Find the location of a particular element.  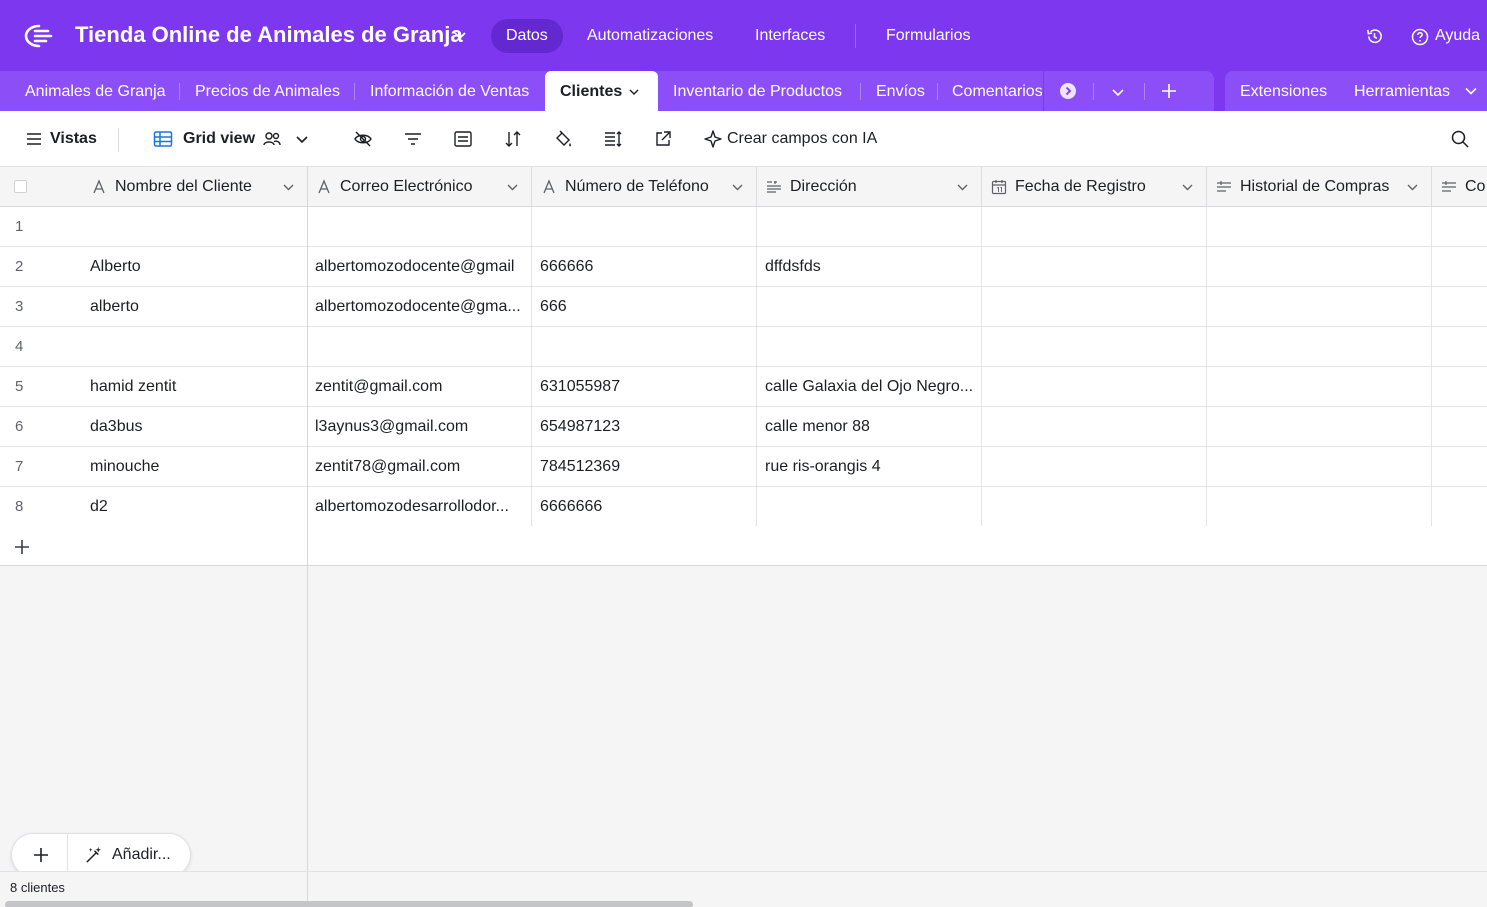

table-cell: 6666666 is located at coordinates (644, 507).